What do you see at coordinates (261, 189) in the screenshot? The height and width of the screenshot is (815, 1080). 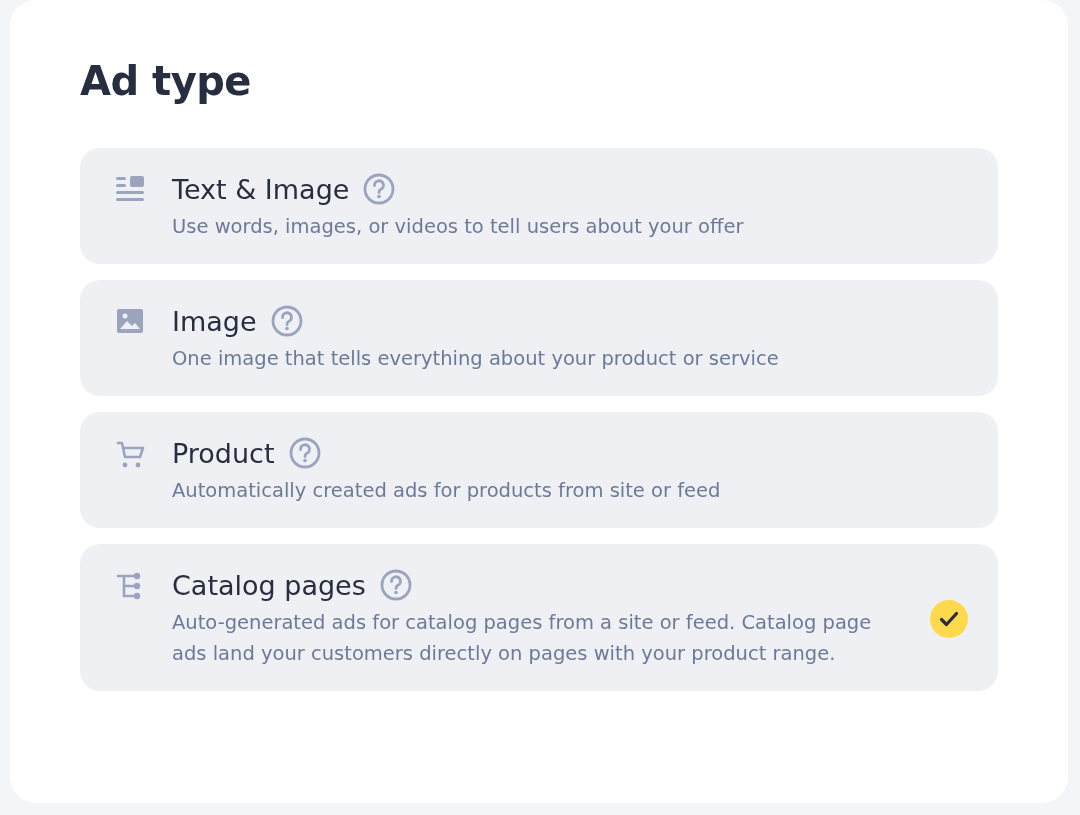 I see `option-title: Text & Image` at bounding box center [261, 189].